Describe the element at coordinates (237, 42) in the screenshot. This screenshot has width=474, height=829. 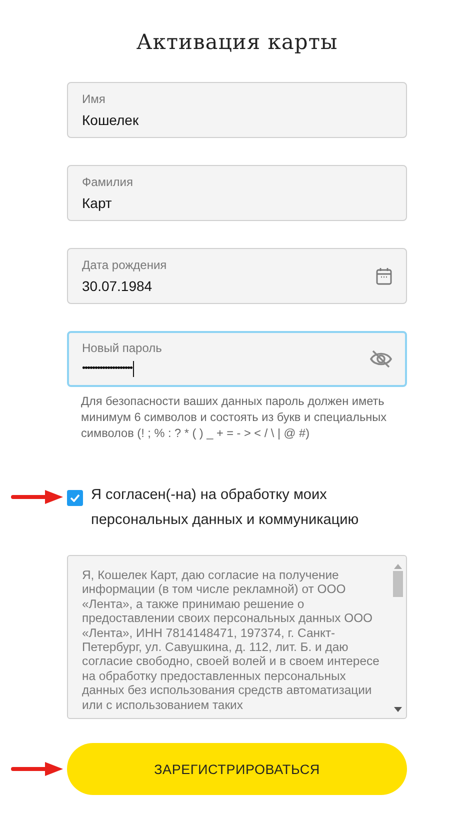
I see `page-title: Активация карты` at that location.